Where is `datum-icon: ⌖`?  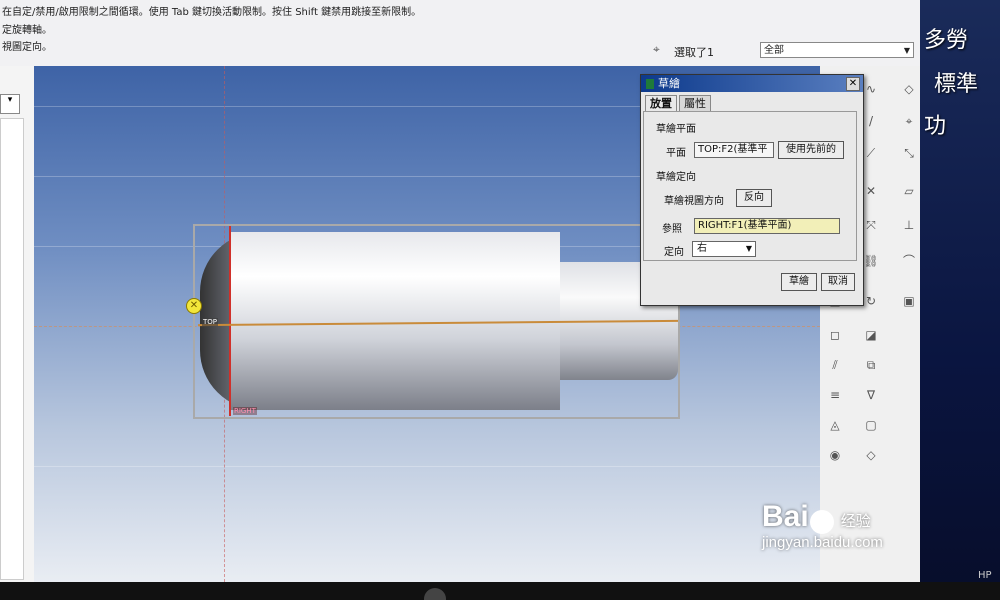 datum-icon: ⌖ is located at coordinates (909, 121).